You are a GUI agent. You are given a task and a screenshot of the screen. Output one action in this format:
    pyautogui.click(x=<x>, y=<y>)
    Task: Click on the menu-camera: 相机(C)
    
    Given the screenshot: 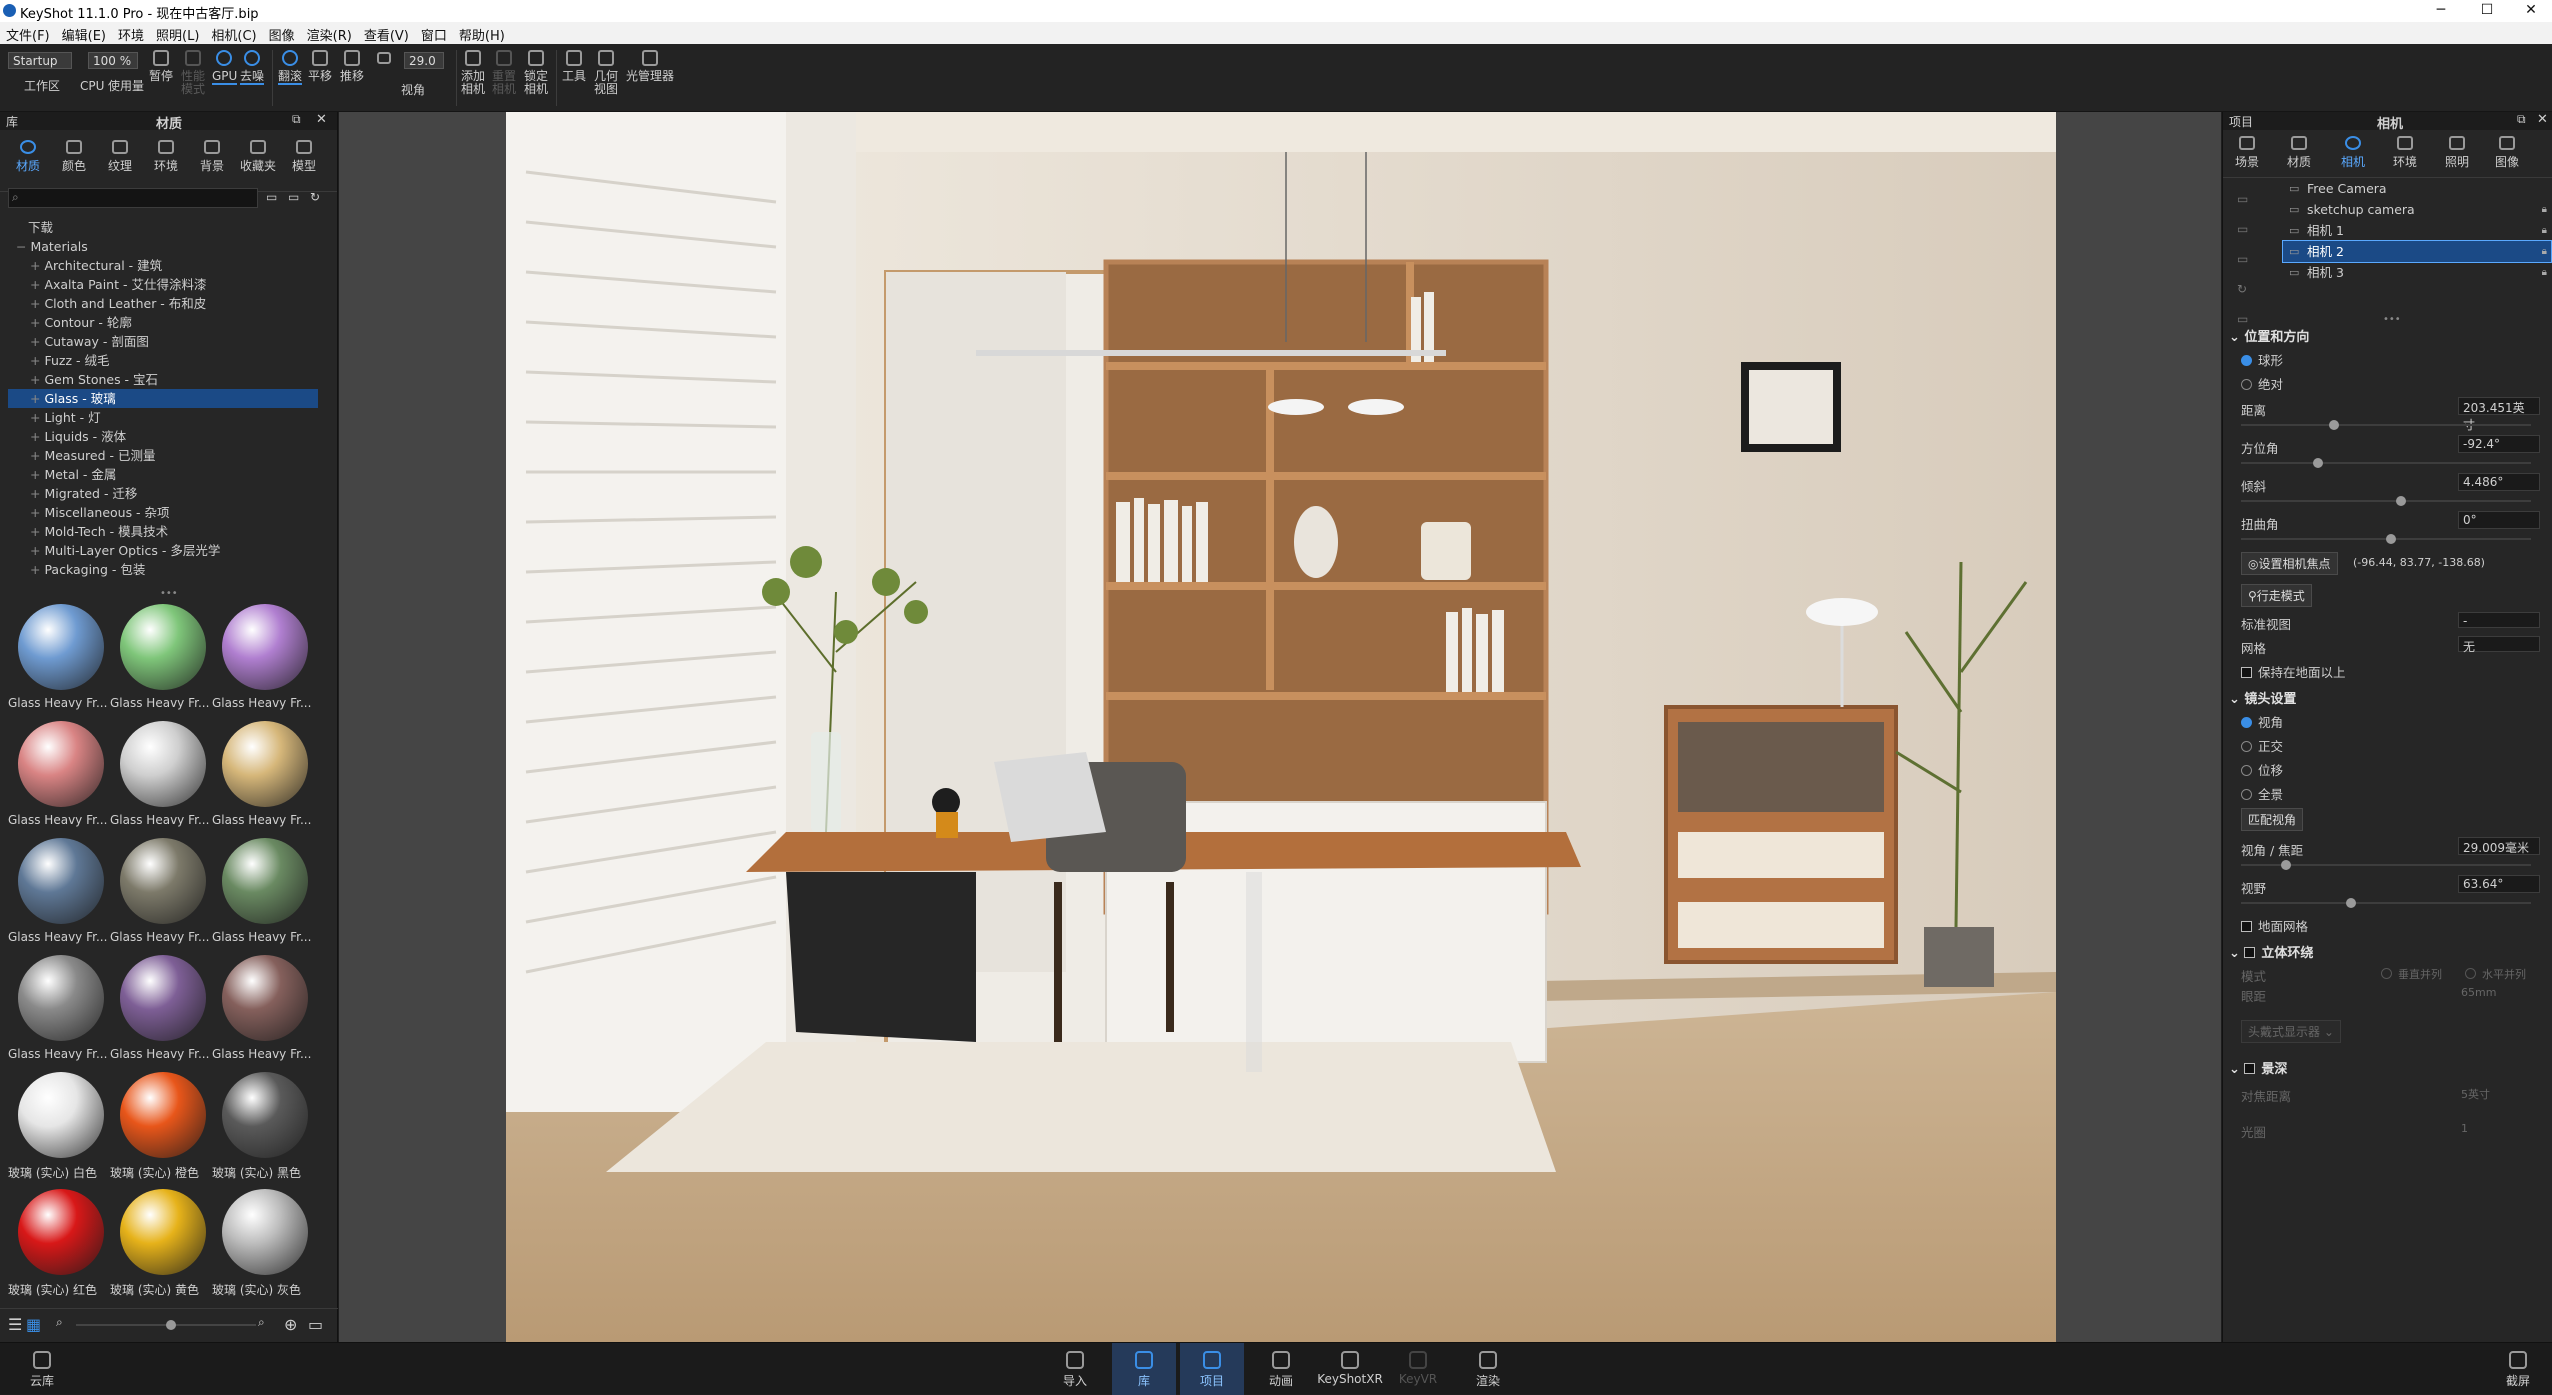 What is the action you would take?
    pyautogui.click(x=233, y=33)
    